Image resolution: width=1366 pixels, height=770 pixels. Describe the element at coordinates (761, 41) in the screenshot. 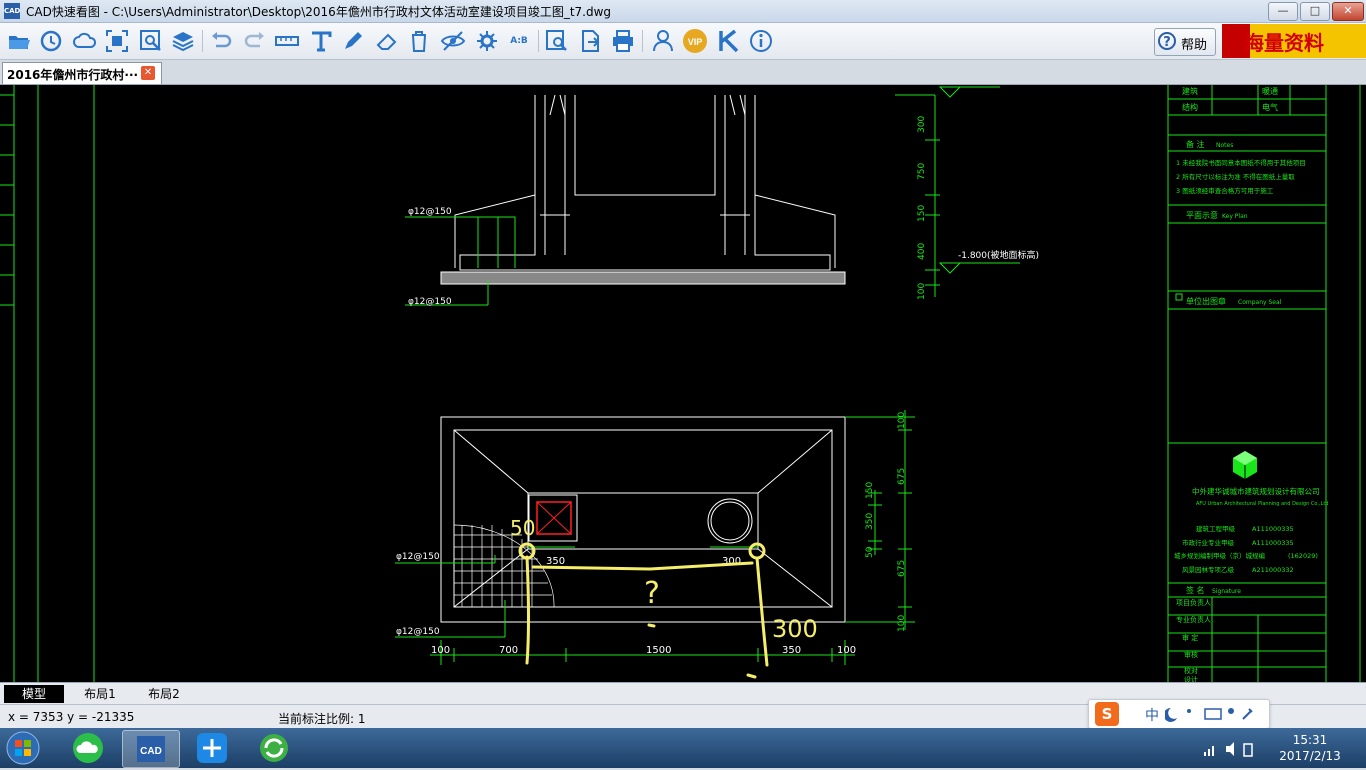

I see `info-icon` at that location.